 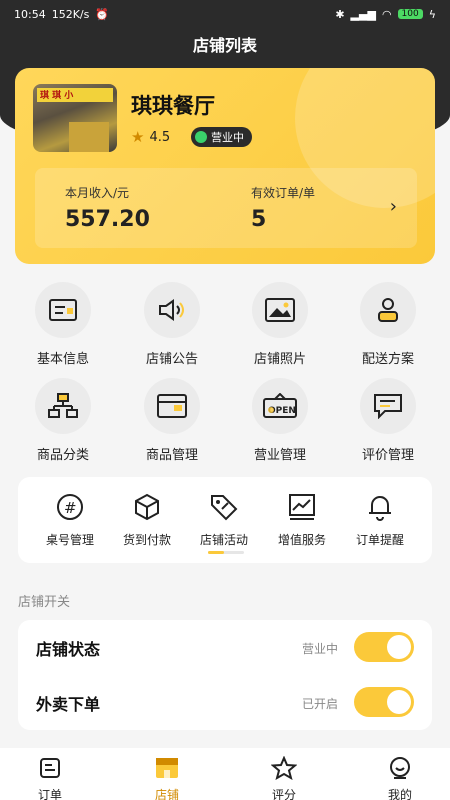 I want to click on switch-state-text: 营业中, so click(x=319, y=649).